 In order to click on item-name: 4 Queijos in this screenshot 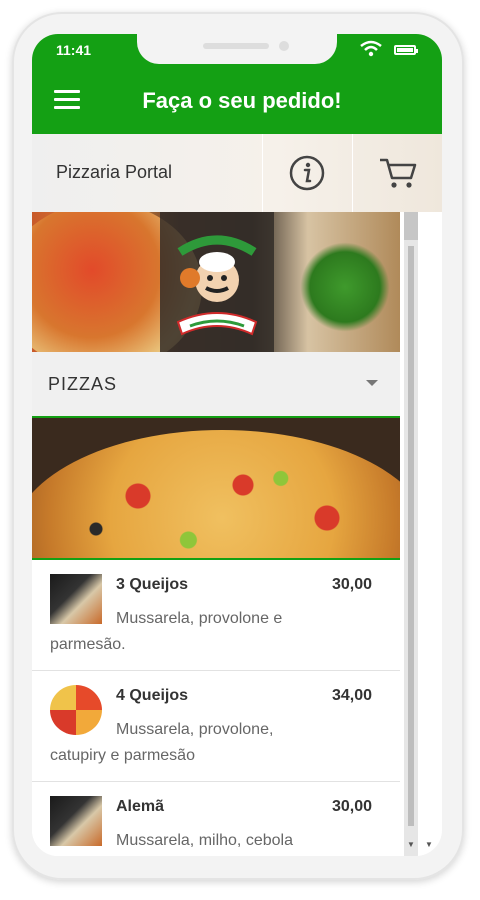, I will do `click(152, 695)`.